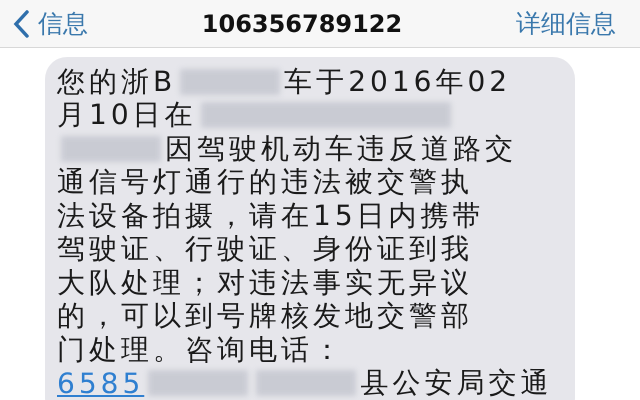 Image resolution: width=640 pixels, height=400 pixels. I want to click on message-text: 月10日在, so click(127, 115).